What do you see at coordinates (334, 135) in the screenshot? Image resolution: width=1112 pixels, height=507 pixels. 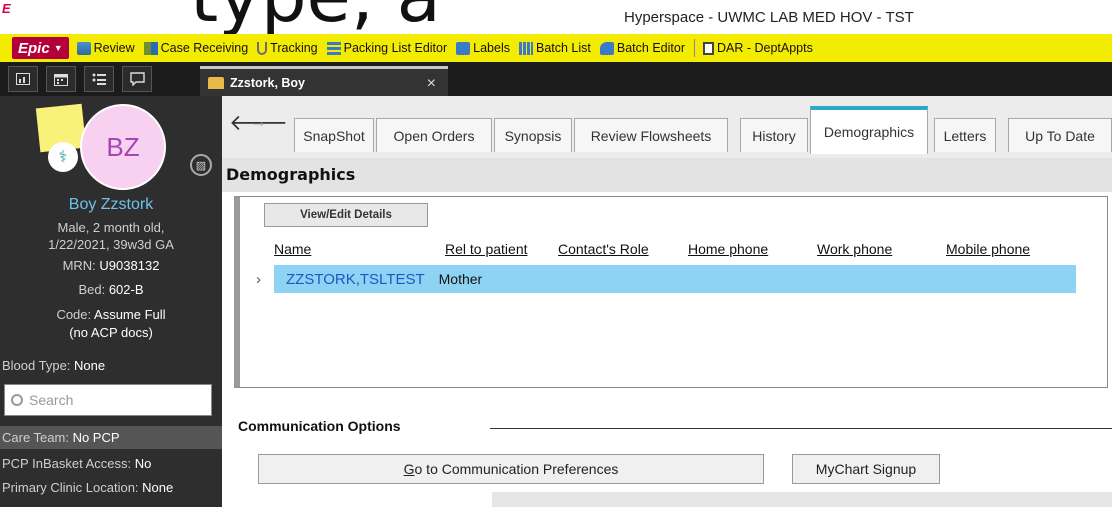 I see `tab-snapshot: SnapShot` at bounding box center [334, 135].